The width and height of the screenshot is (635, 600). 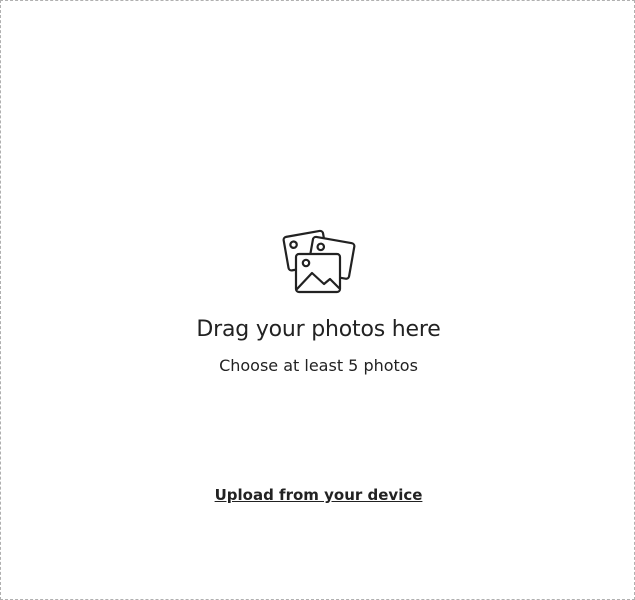 I want to click on photos-stack-icon, so click(x=319, y=261).